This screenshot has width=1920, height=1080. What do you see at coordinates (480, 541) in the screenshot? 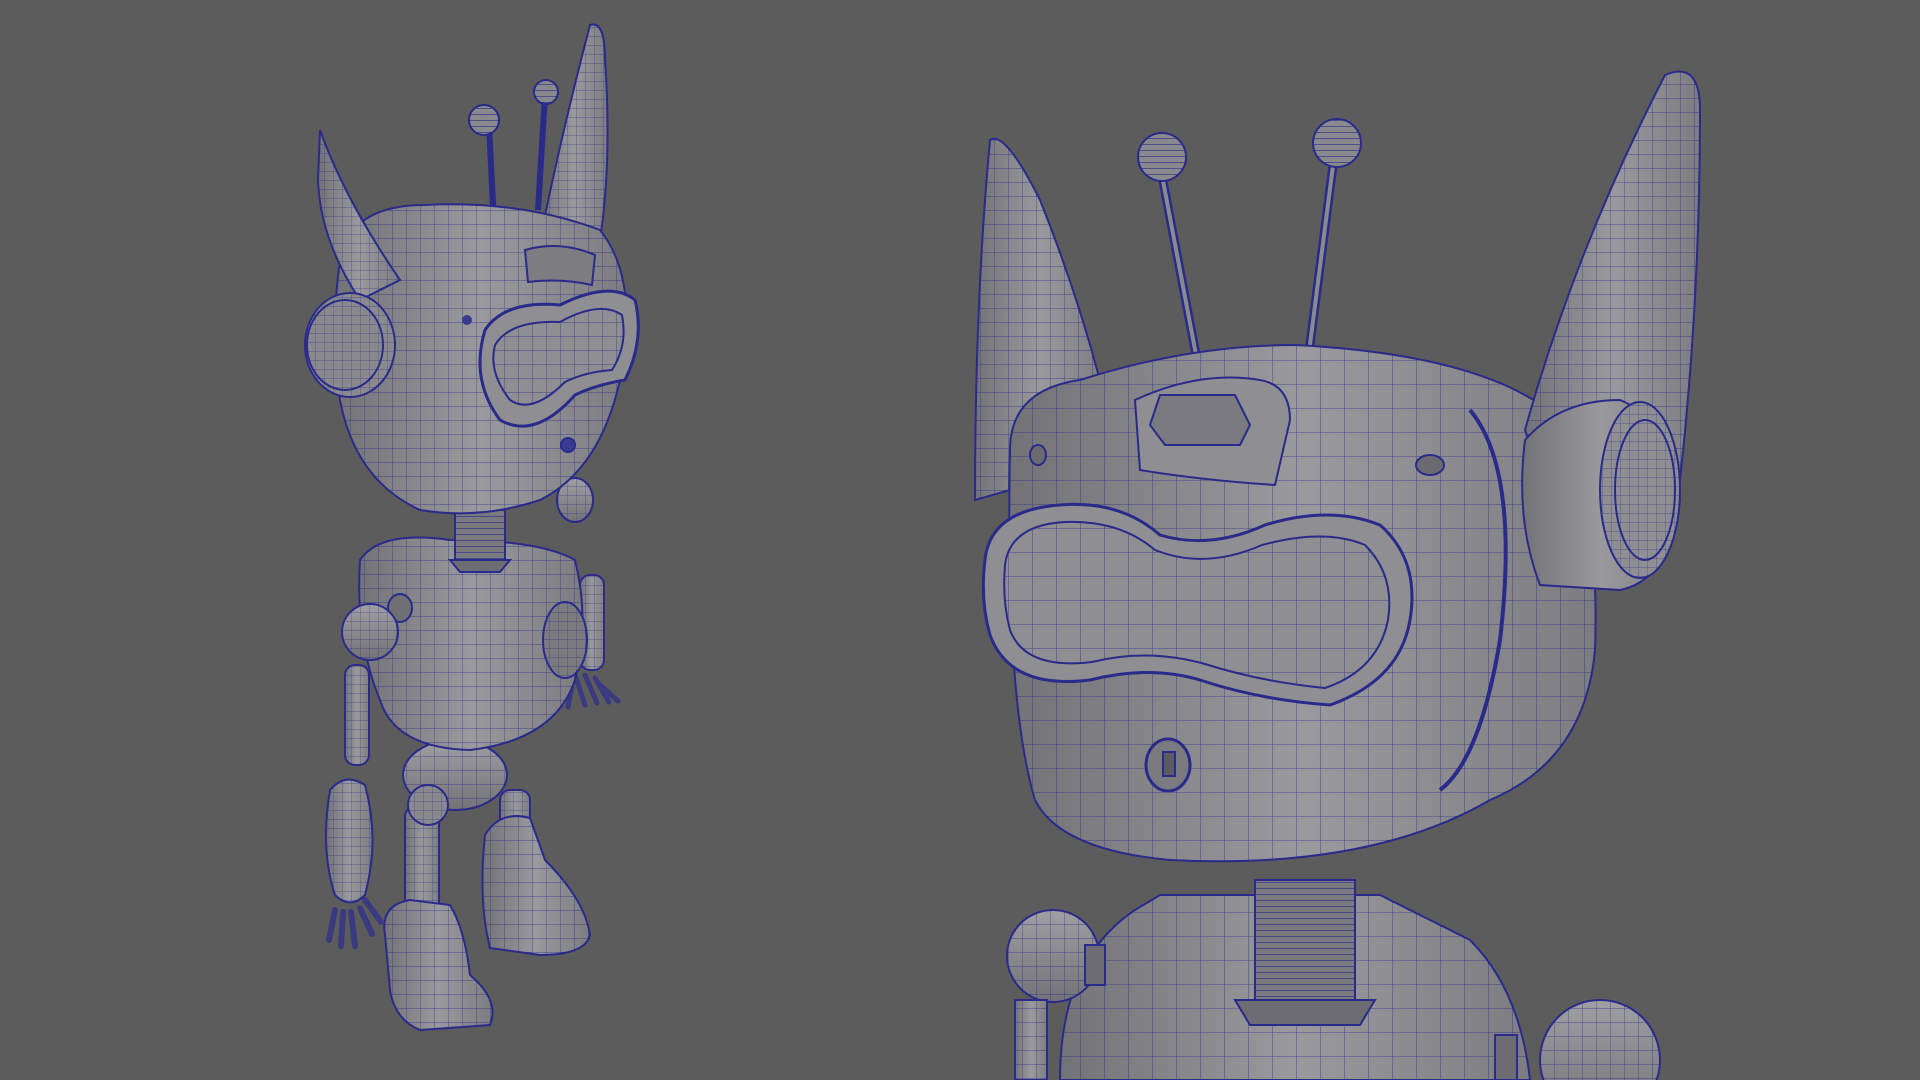
I see `robot-neck` at bounding box center [480, 541].